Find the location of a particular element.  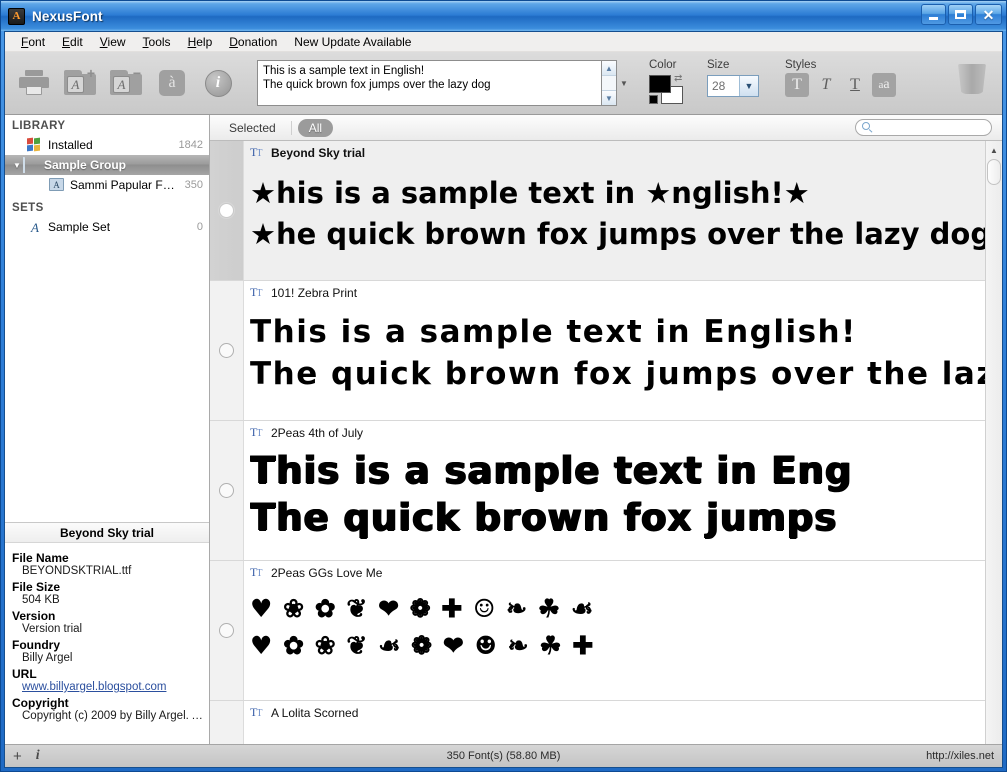

letter-case-button: aa is located at coordinates (884, 85).